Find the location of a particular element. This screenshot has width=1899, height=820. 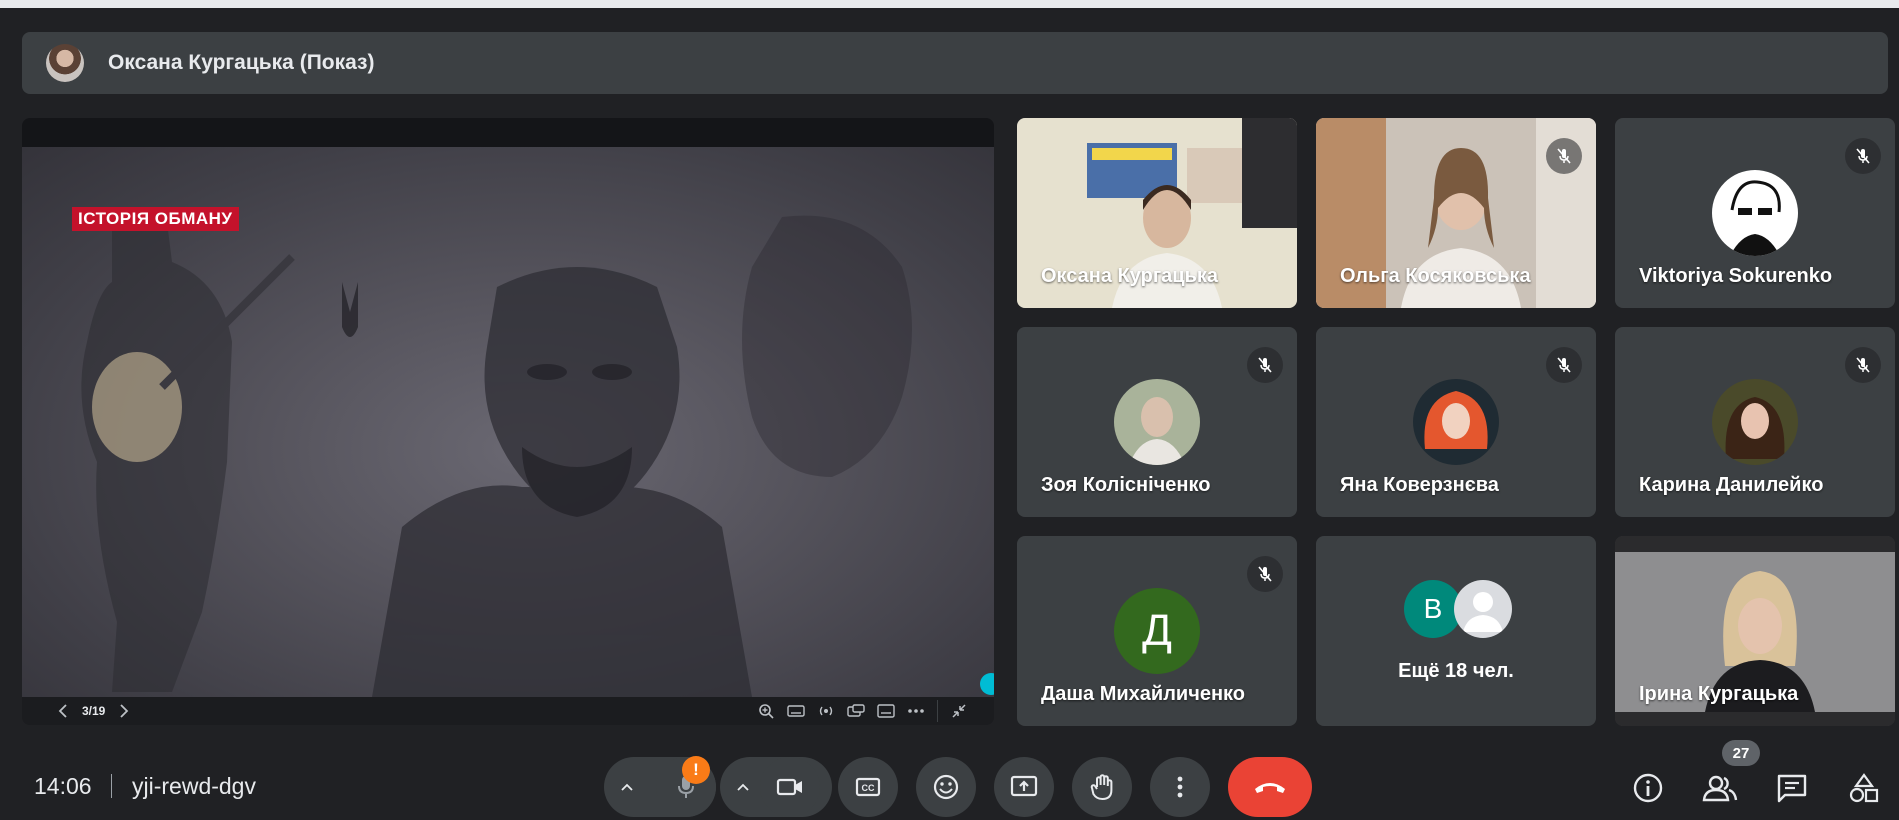

mic-alert-badge: ! is located at coordinates (696, 770).